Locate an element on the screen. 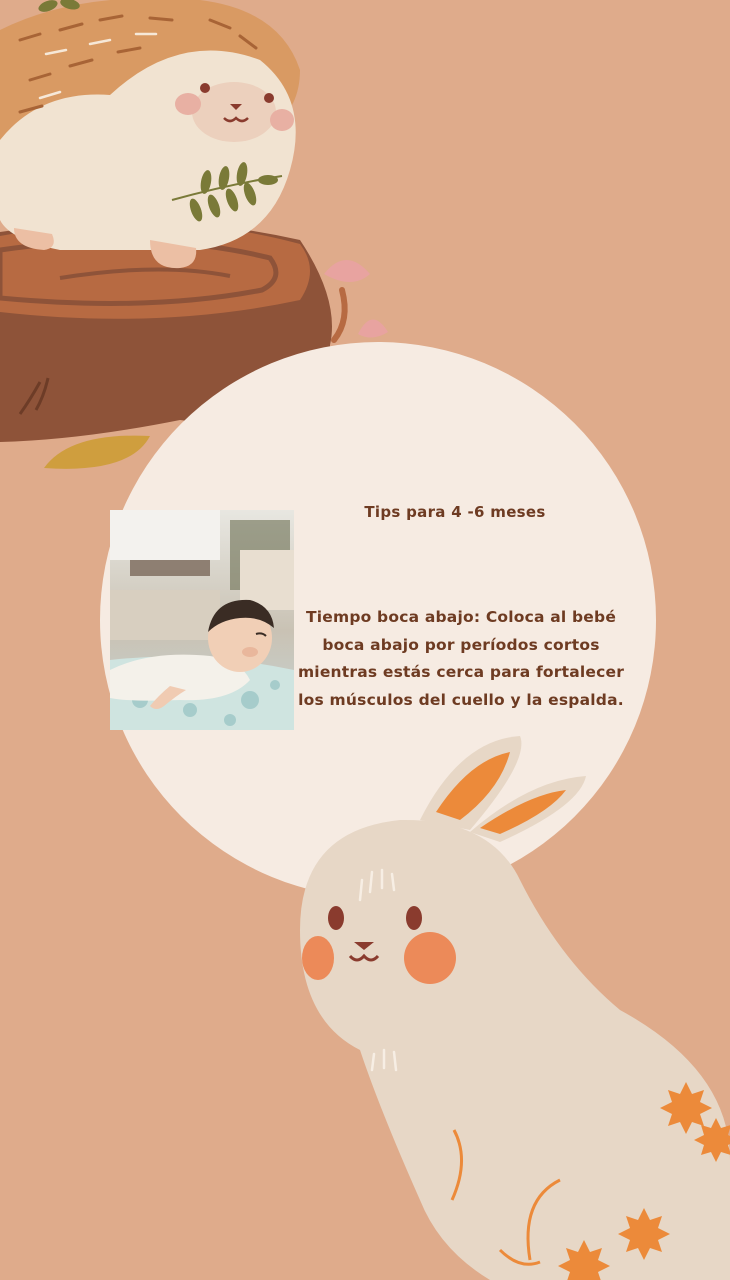  hedgehog-illustration is located at coordinates (150, 134).